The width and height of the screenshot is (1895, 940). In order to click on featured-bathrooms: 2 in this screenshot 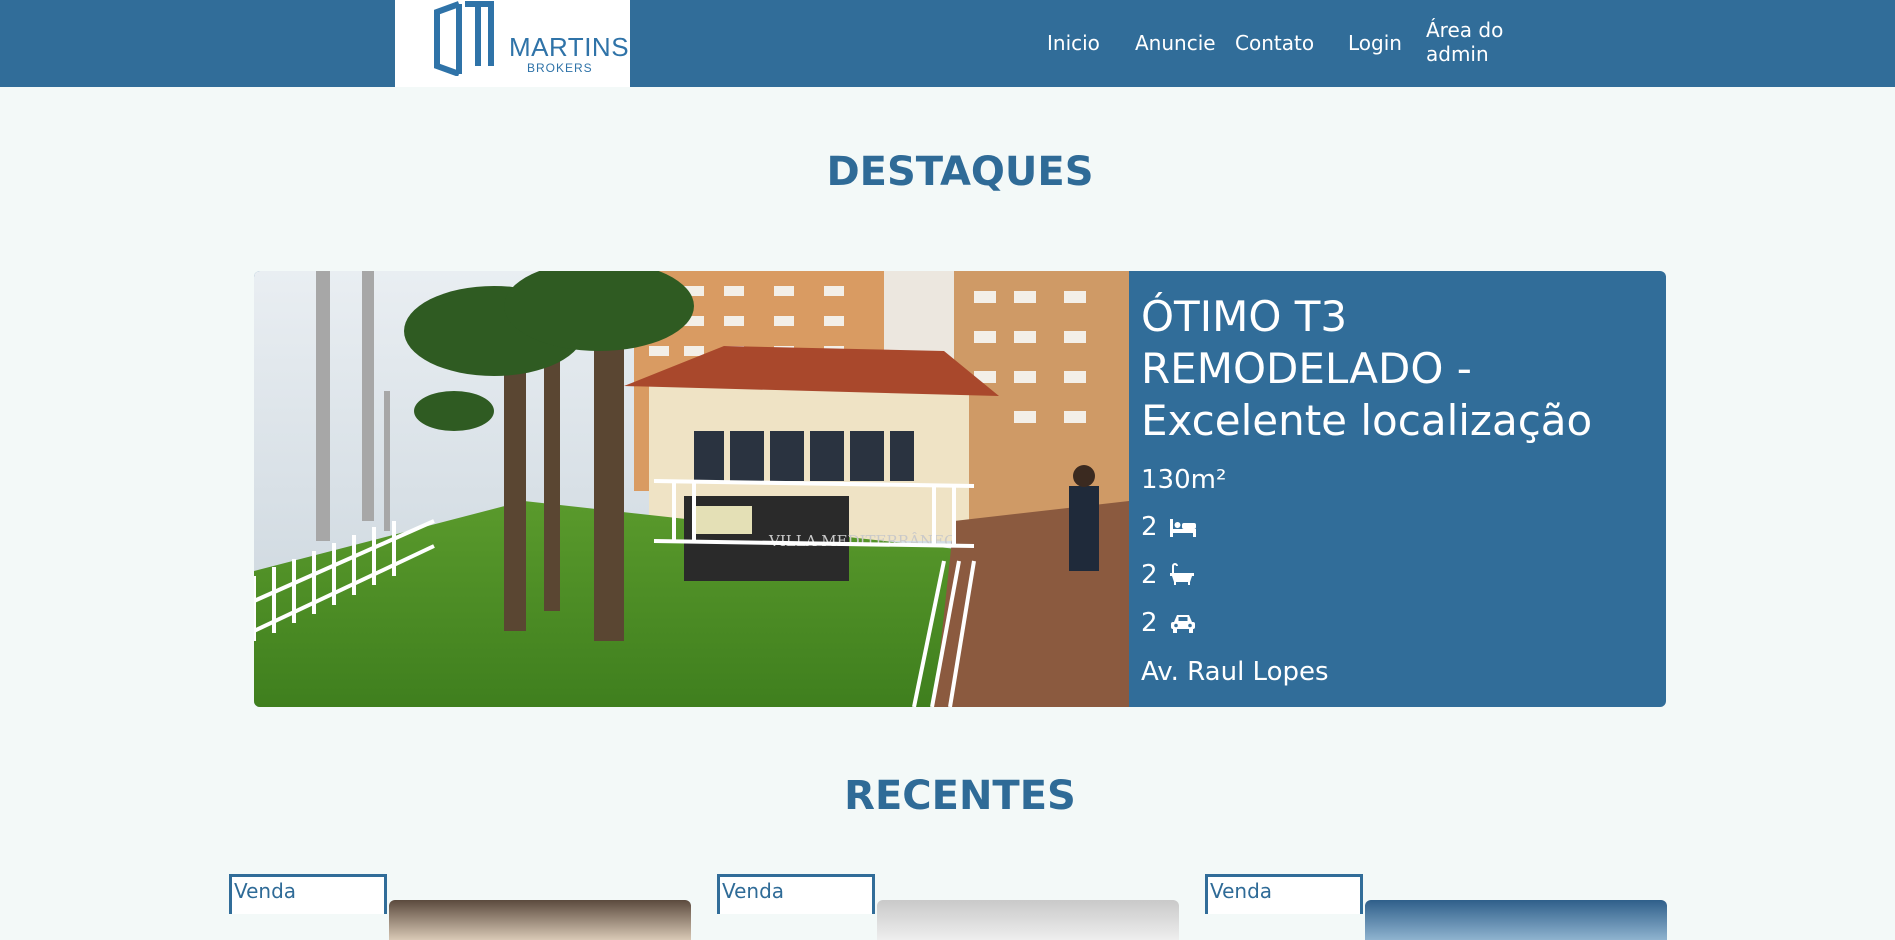, I will do `click(1167, 575)`.